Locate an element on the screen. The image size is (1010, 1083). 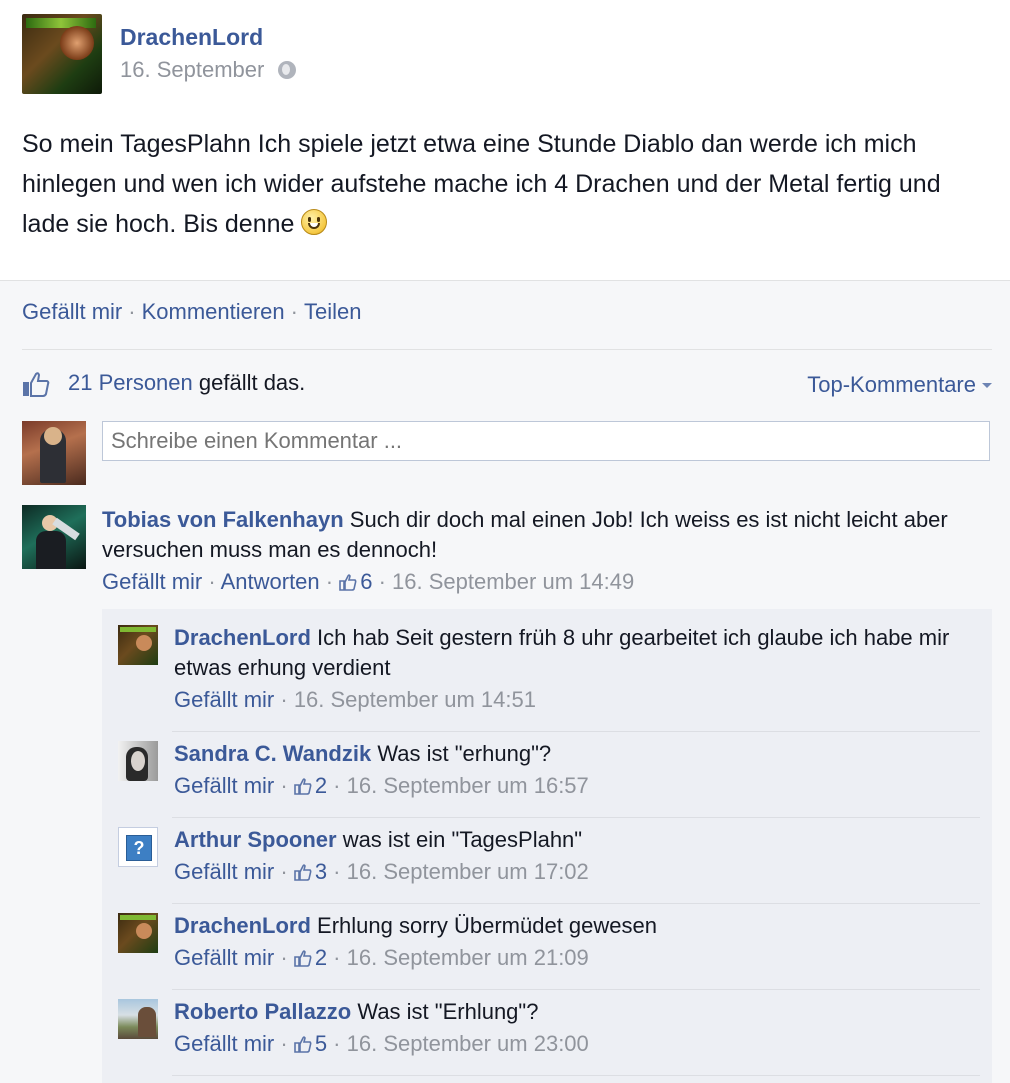
avatar-head is located at coordinates (53, 436).